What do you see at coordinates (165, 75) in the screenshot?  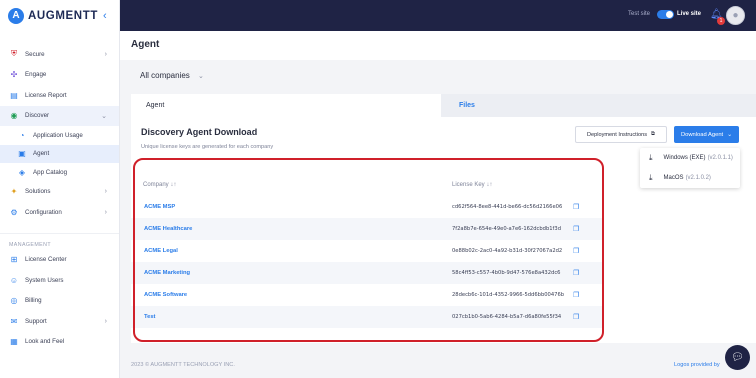 I see `company-select-value: All companies` at bounding box center [165, 75].